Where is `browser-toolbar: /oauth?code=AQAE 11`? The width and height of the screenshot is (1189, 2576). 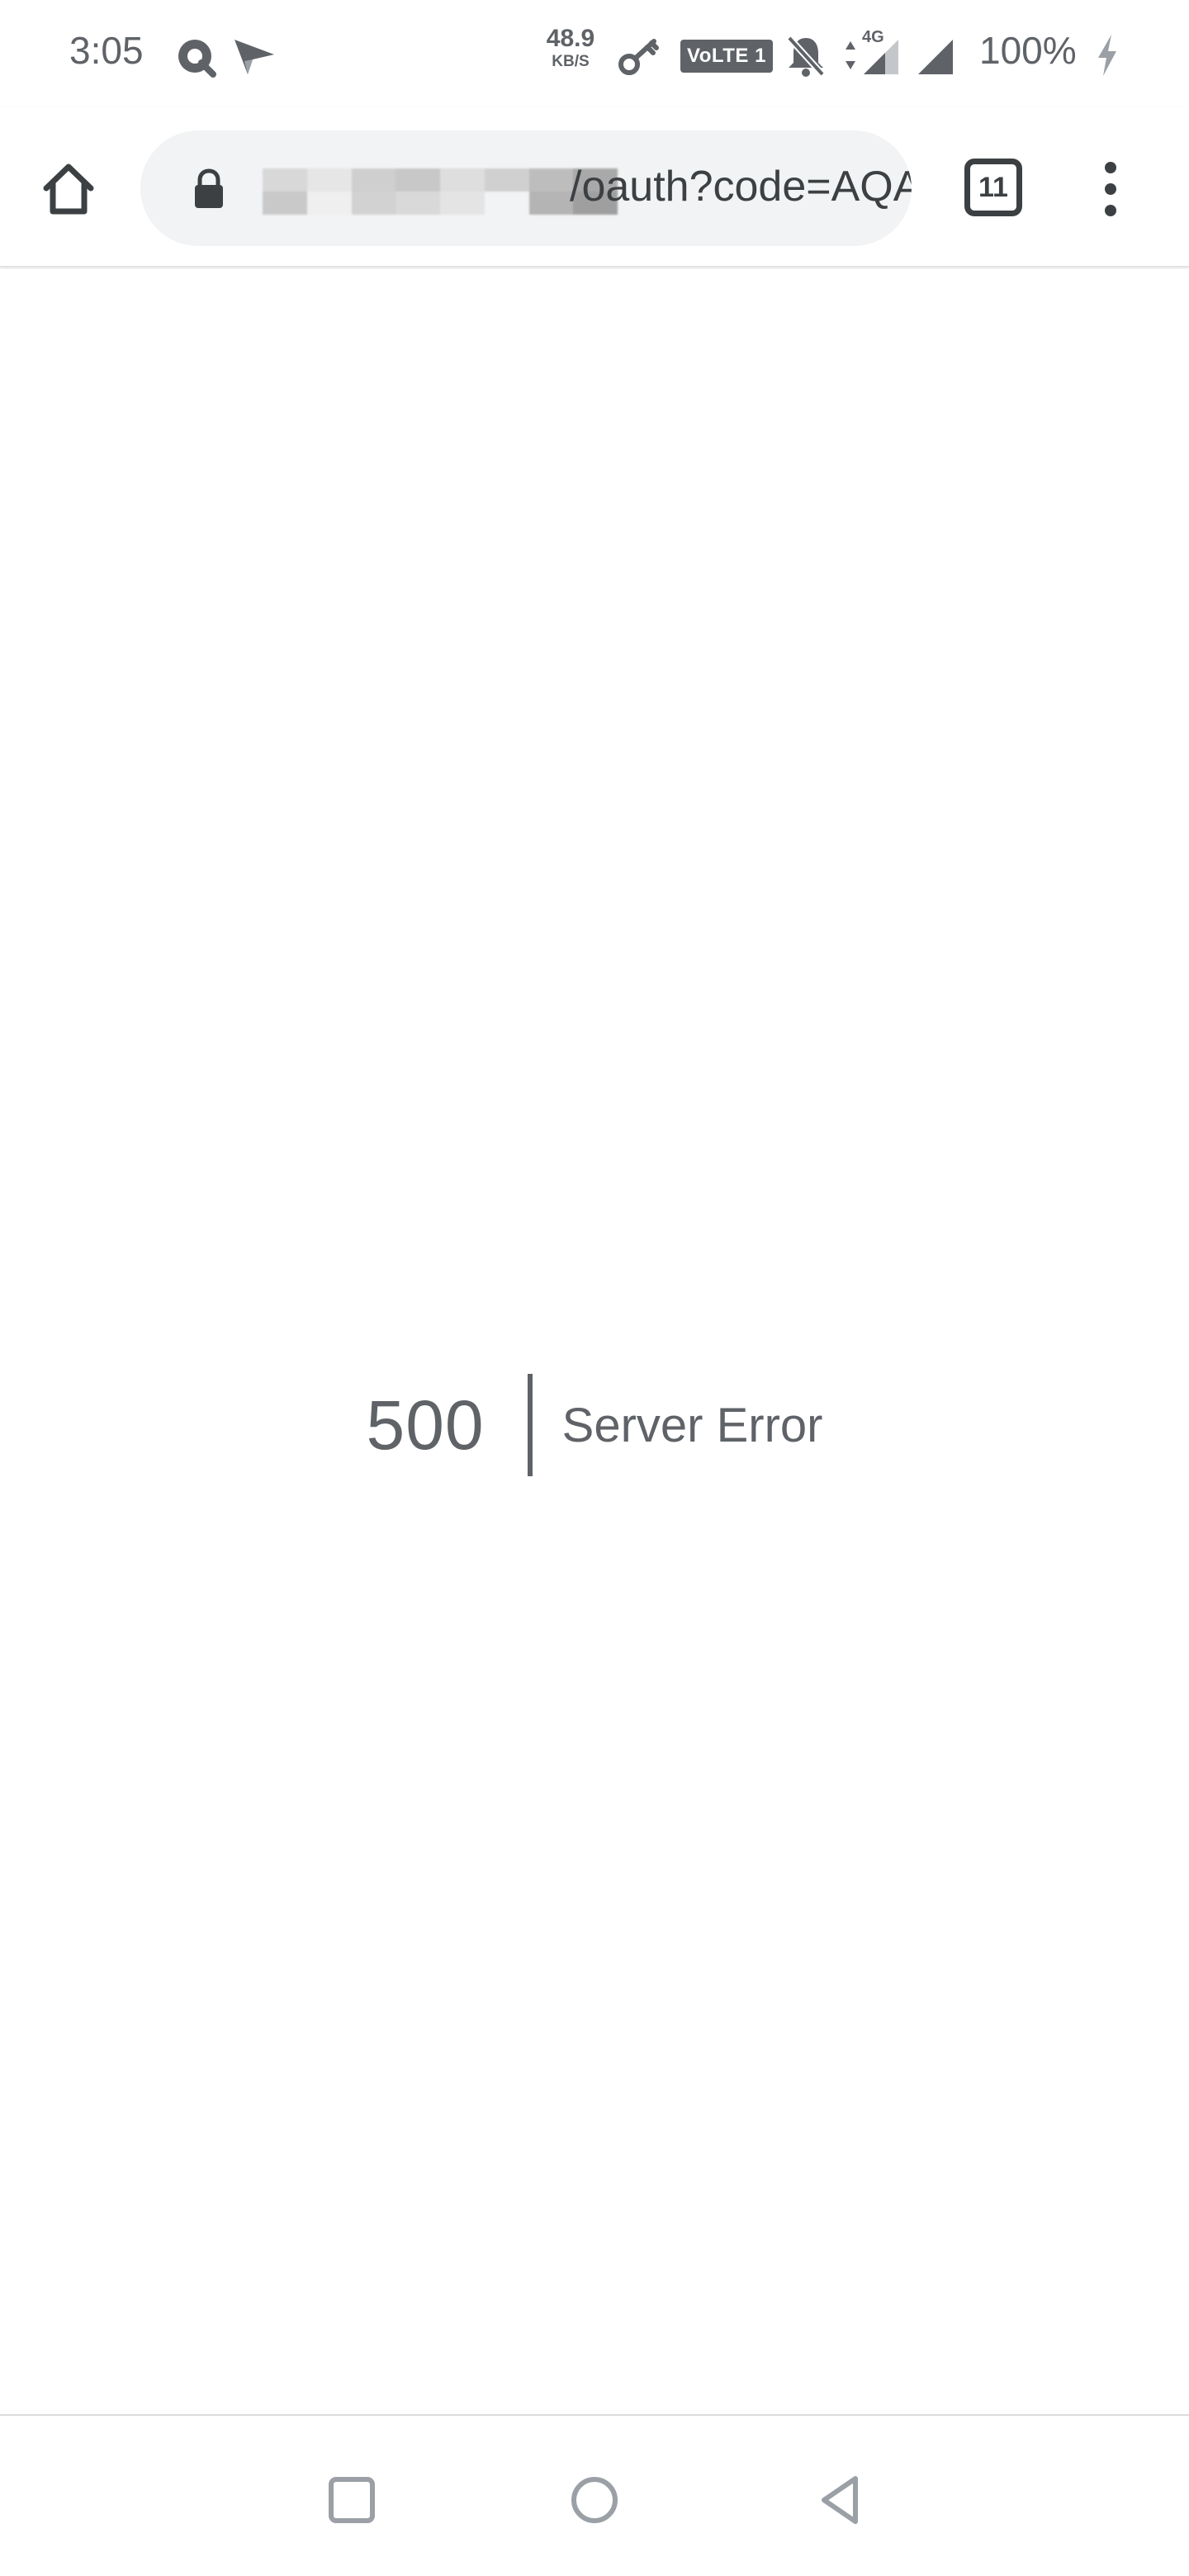 browser-toolbar: /oauth?code=AQAE 11 is located at coordinates (594, 187).